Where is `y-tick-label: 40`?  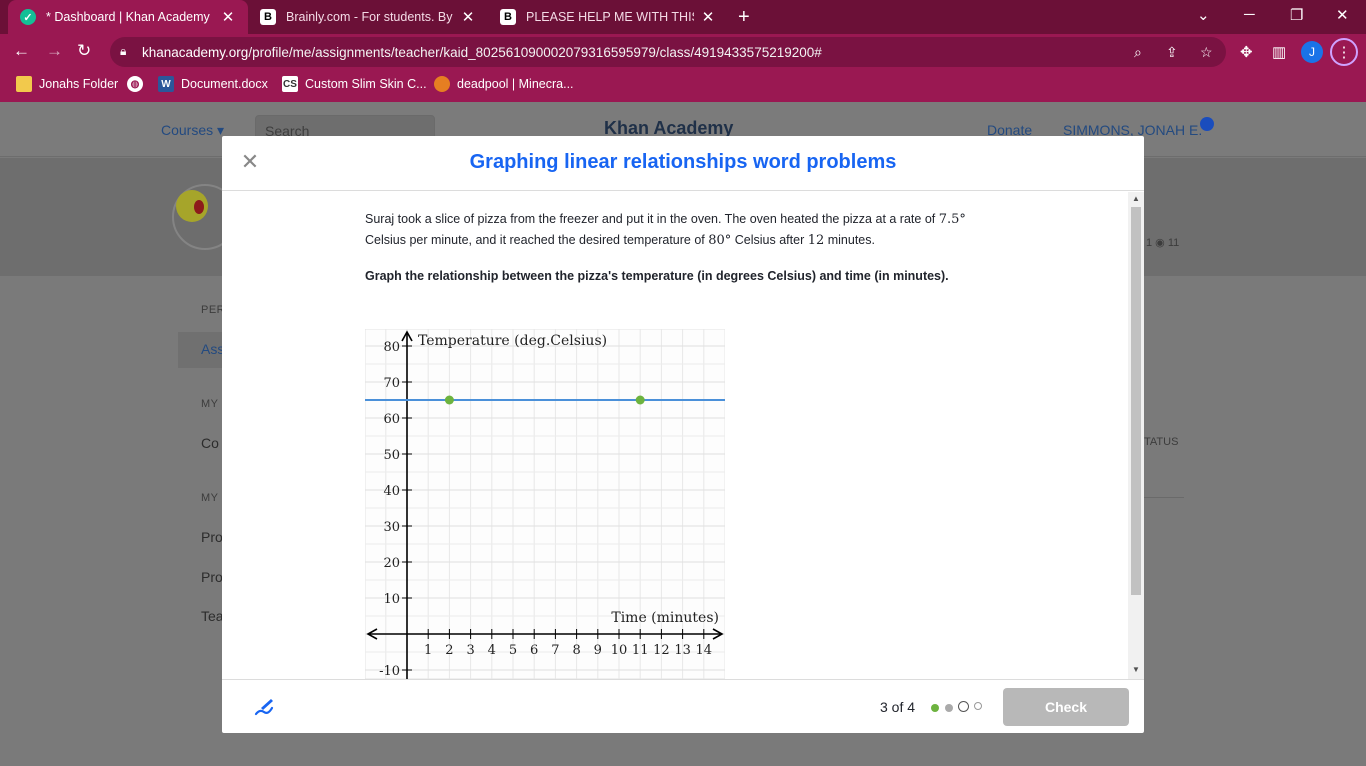 y-tick-label: 40 is located at coordinates (391, 491).